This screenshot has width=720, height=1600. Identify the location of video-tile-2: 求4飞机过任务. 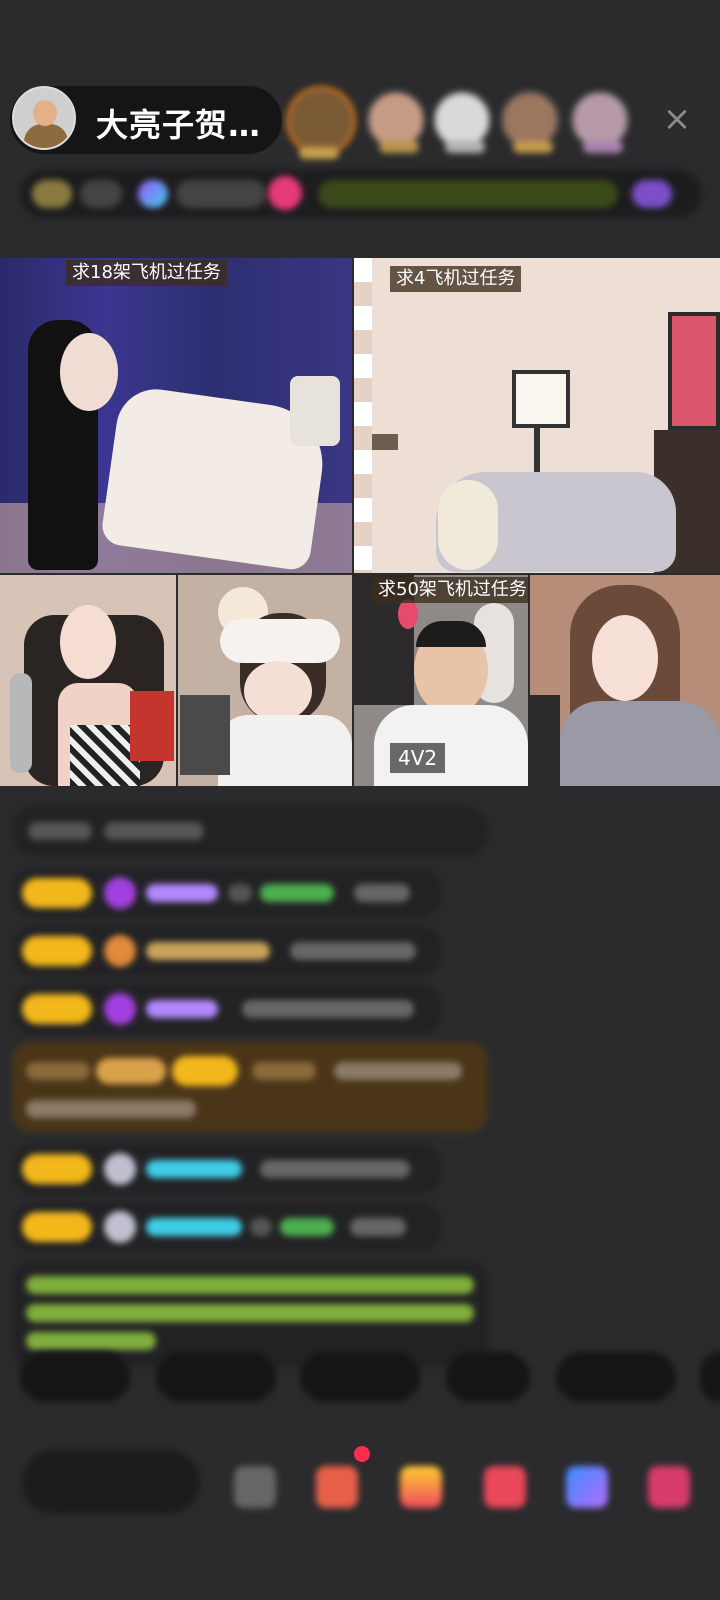
(537, 415).